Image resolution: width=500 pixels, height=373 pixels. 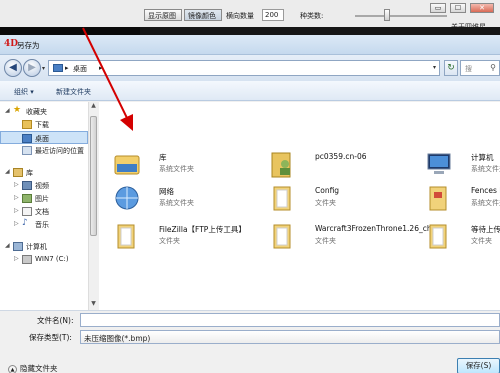 What do you see at coordinates (12, 368) in the screenshot?
I see `collapse-arrow-icon: ▲` at bounding box center [12, 368].